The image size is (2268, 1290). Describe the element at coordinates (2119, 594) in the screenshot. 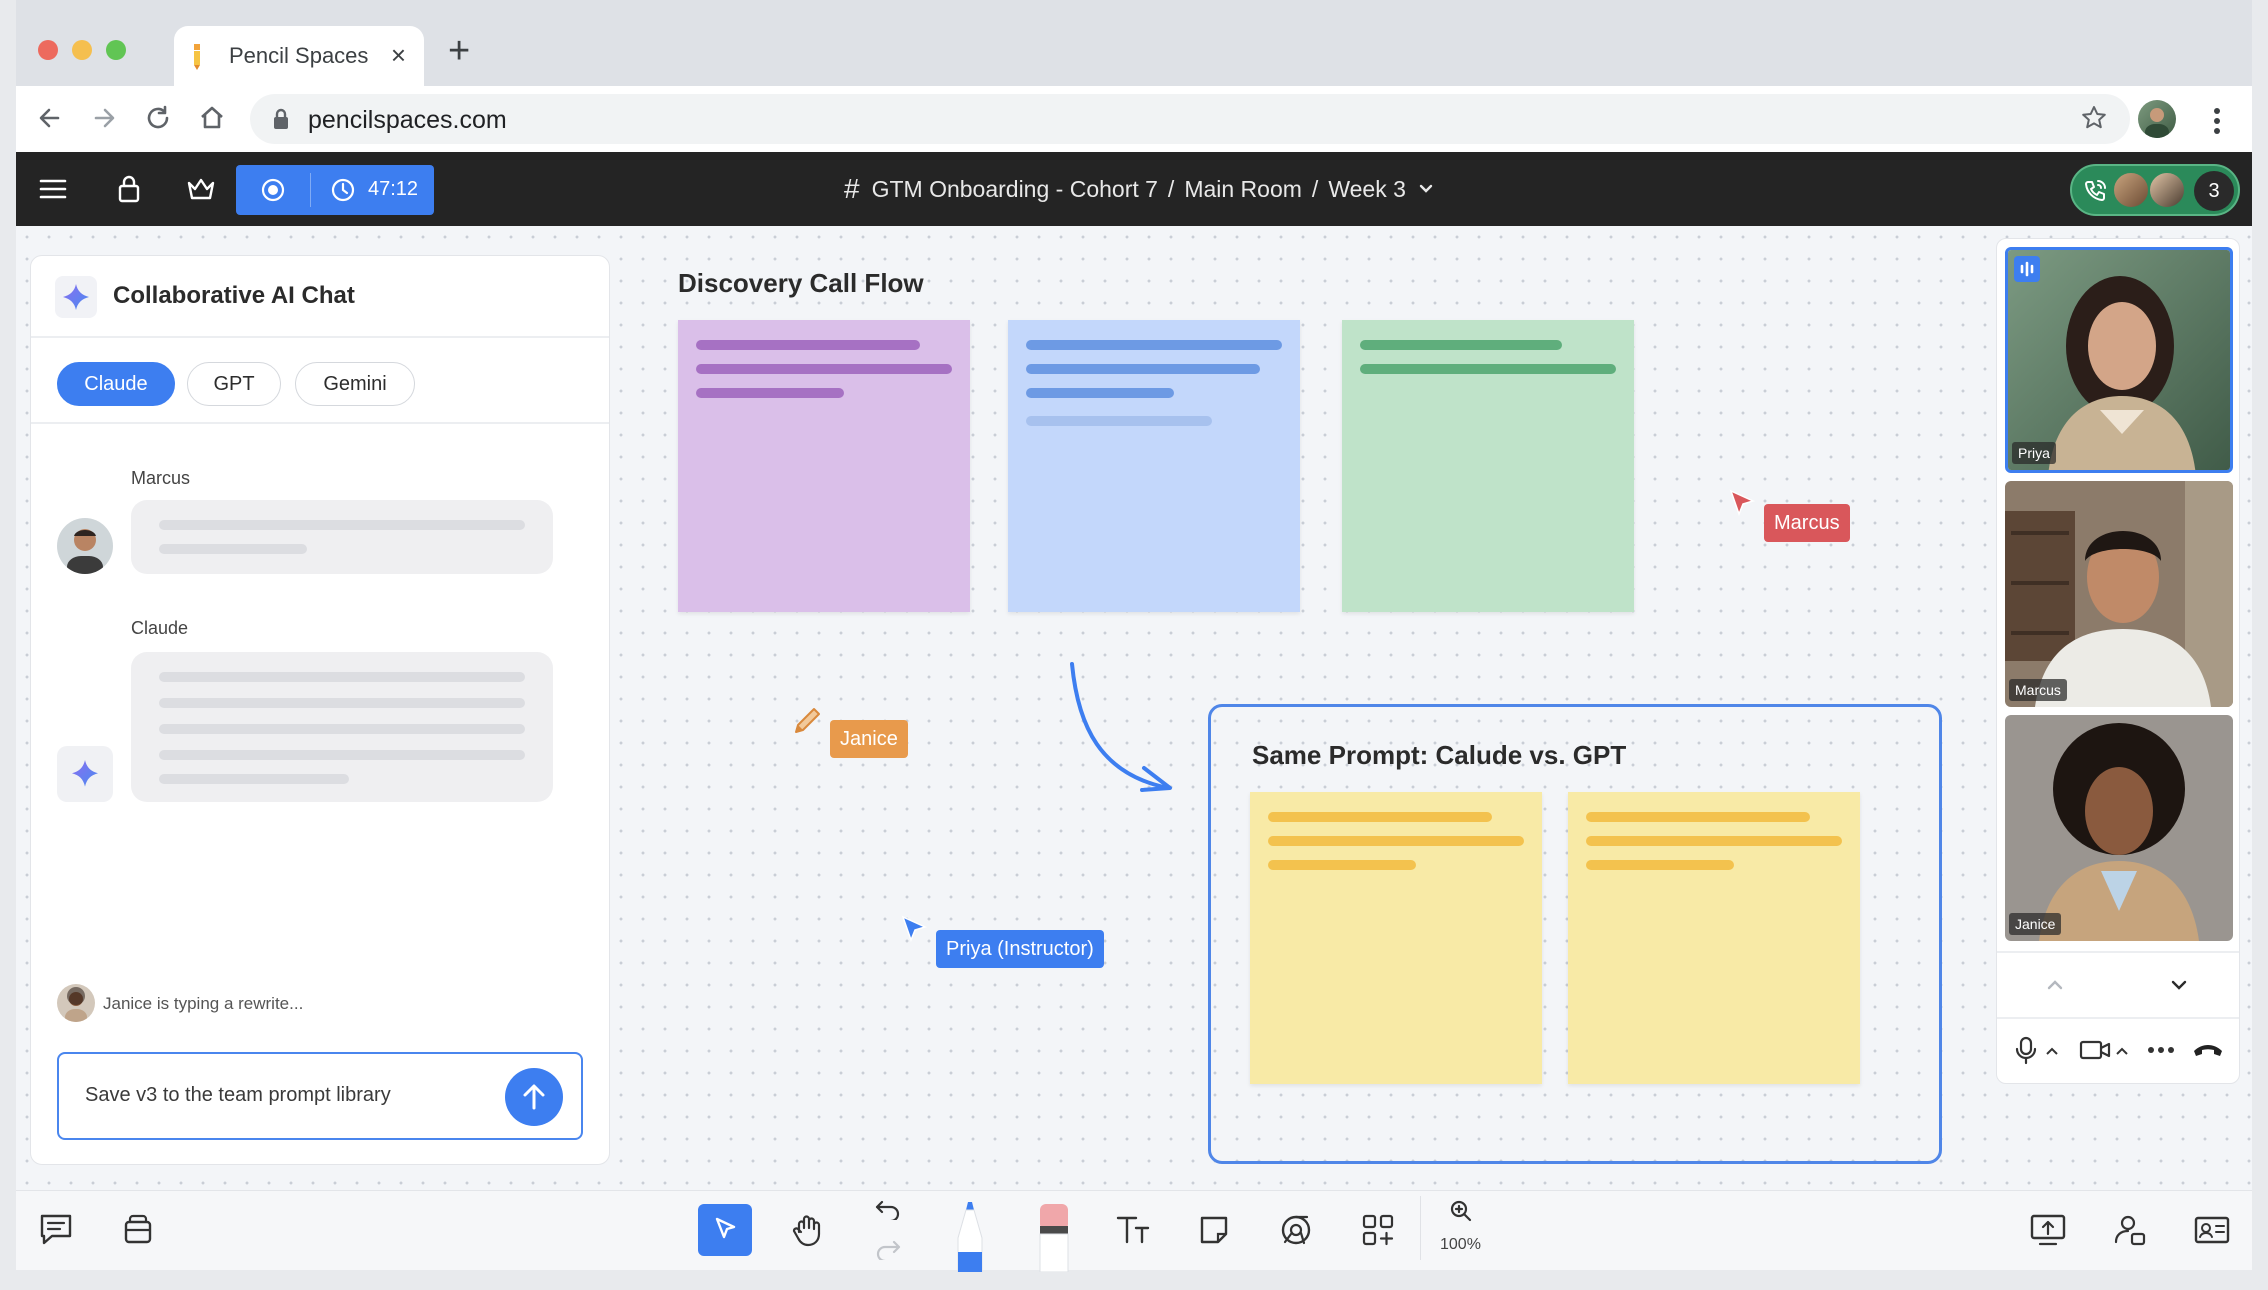

I see `video-tile-marcus: Marcus` at that location.